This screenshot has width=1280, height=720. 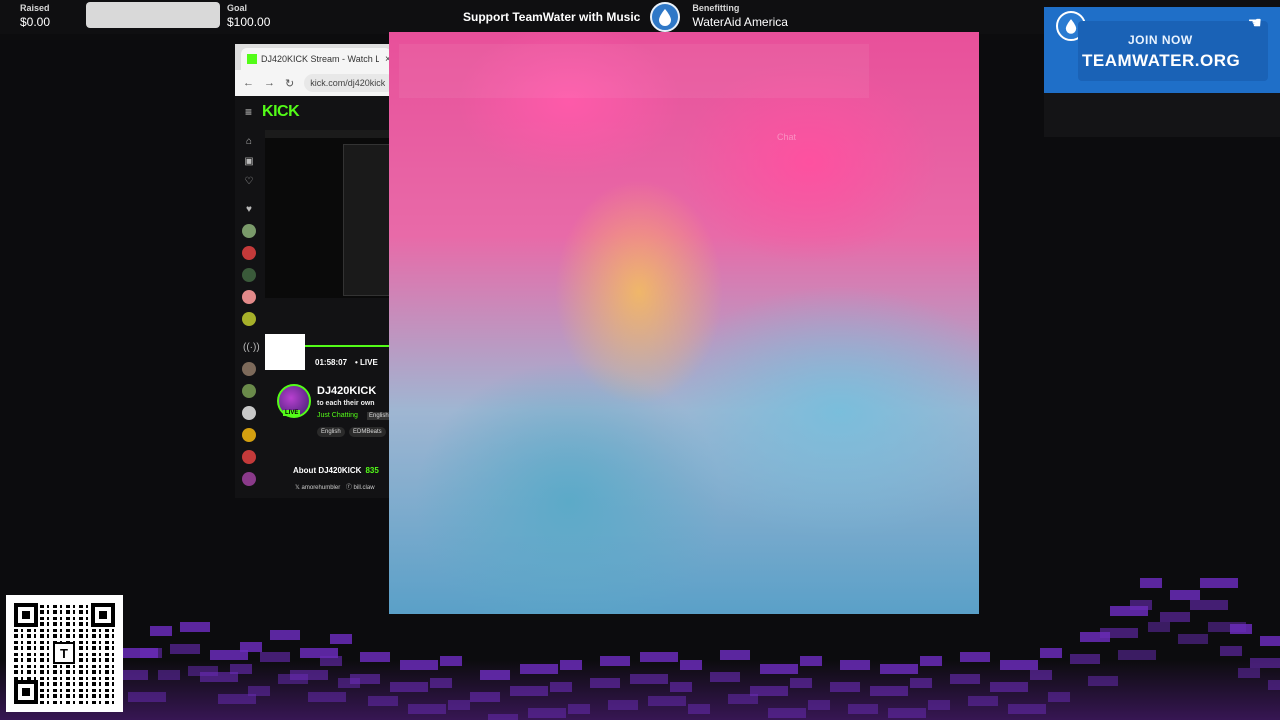 I want to click on stream-category: Just Chatting, so click(x=337, y=415).